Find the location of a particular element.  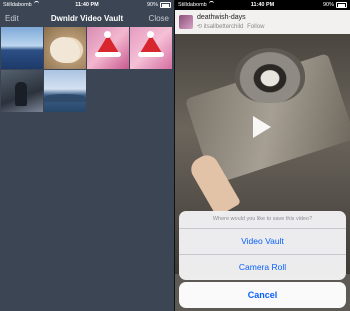

thumb-dog is located at coordinates (65, 48).